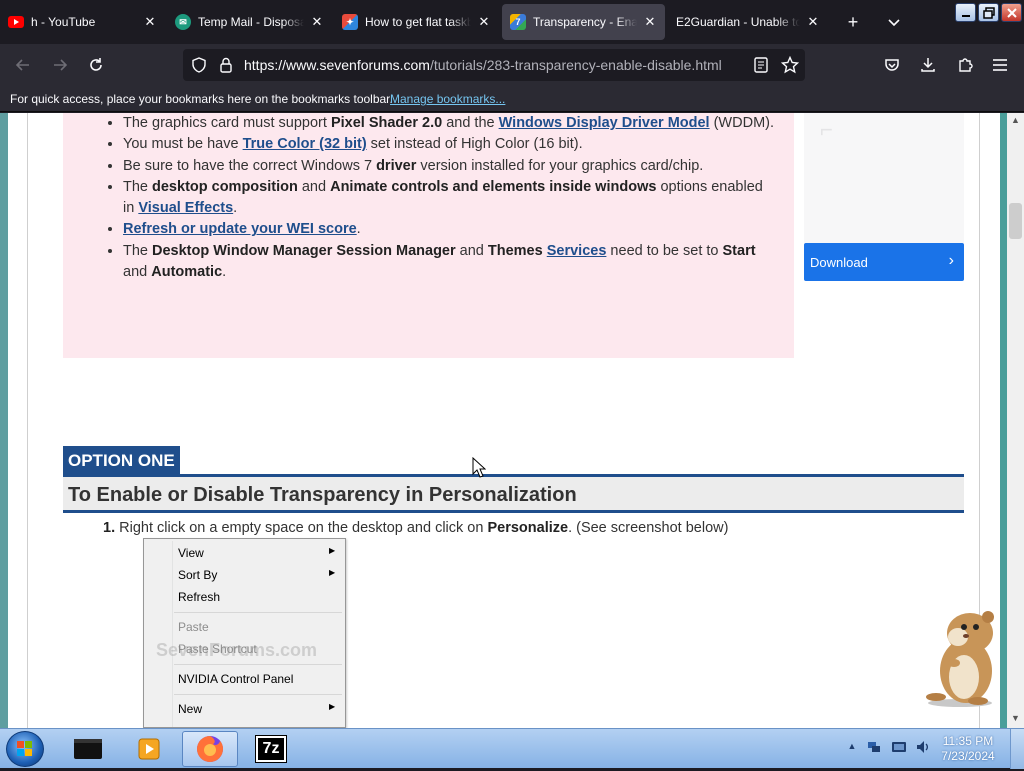  What do you see at coordinates (257, 553) in the screenshot?
I see `menu-item-view: View ▶` at bounding box center [257, 553].